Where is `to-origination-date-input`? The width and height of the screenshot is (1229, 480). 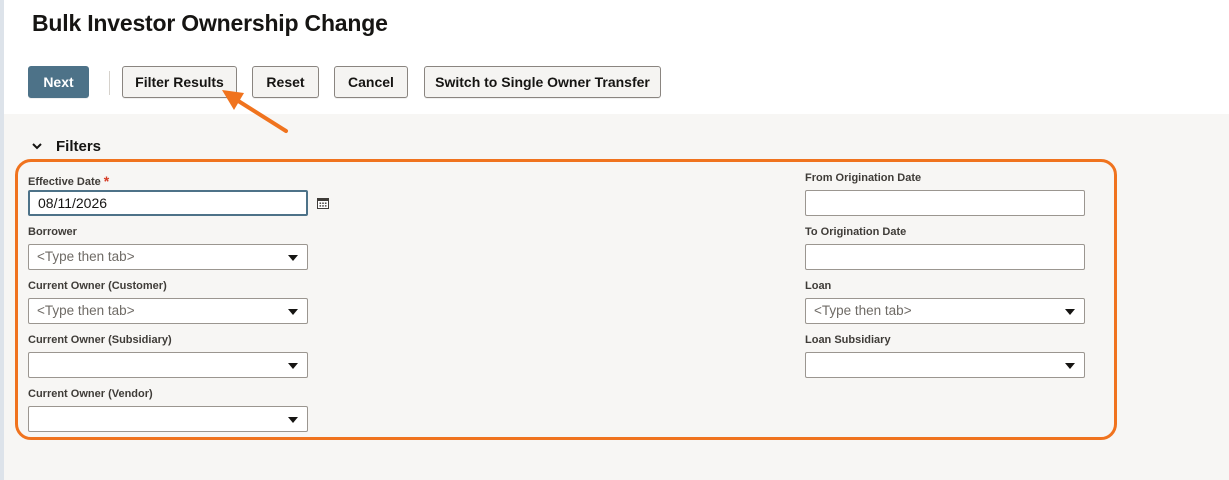 to-origination-date-input is located at coordinates (945, 257).